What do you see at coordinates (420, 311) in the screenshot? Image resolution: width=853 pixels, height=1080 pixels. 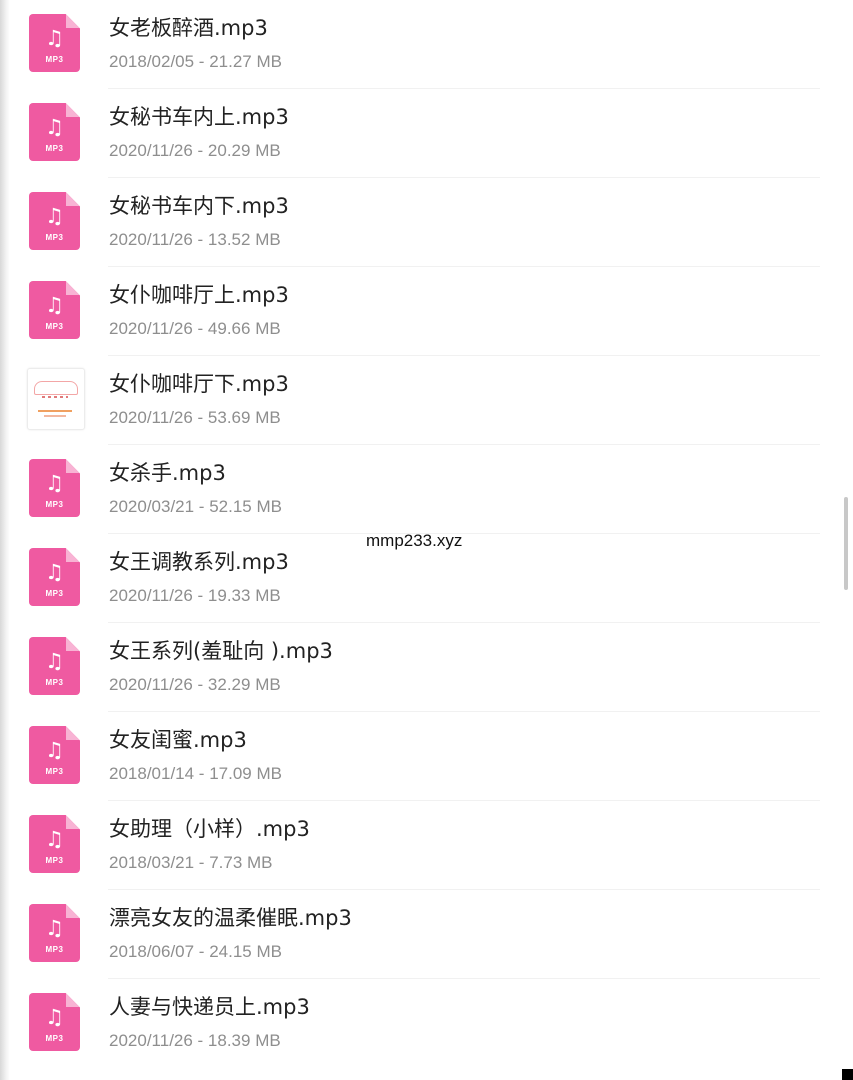 I see `file-row: ♫ MP3 女仆咖啡厅上.mp3 2020/11/26 - 49.66 MB` at bounding box center [420, 311].